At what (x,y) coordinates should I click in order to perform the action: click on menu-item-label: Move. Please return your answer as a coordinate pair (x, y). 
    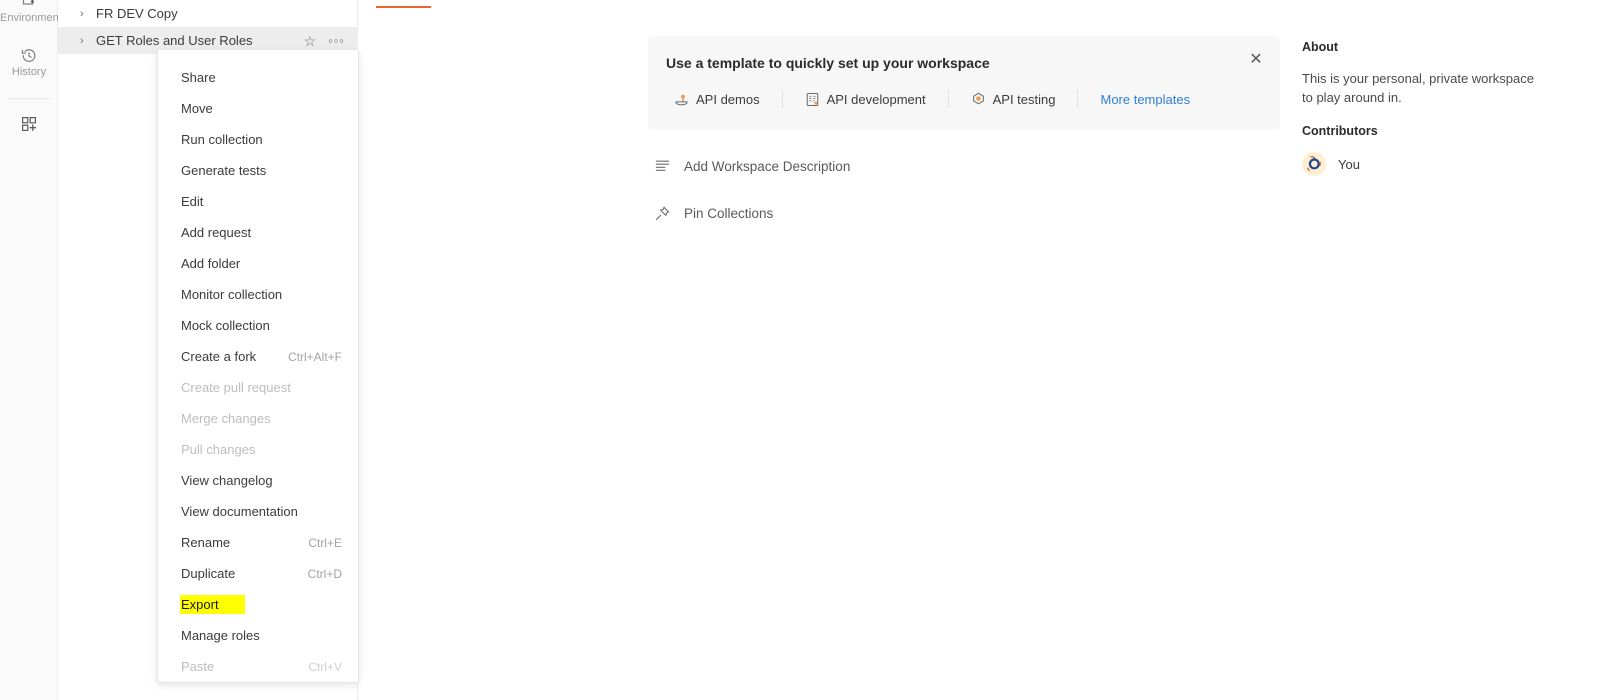
    Looking at the image, I should click on (197, 108).